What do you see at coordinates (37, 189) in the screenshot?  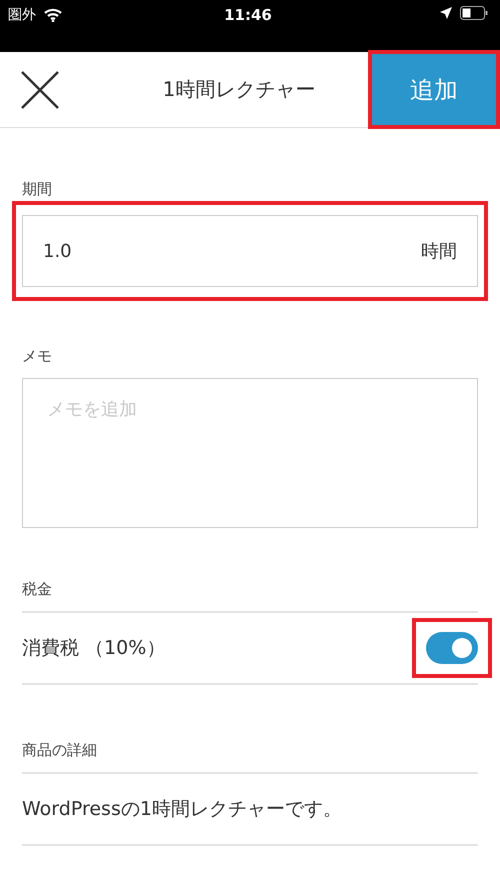 I see `field-label: 期間` at bounding box center [37, 189].